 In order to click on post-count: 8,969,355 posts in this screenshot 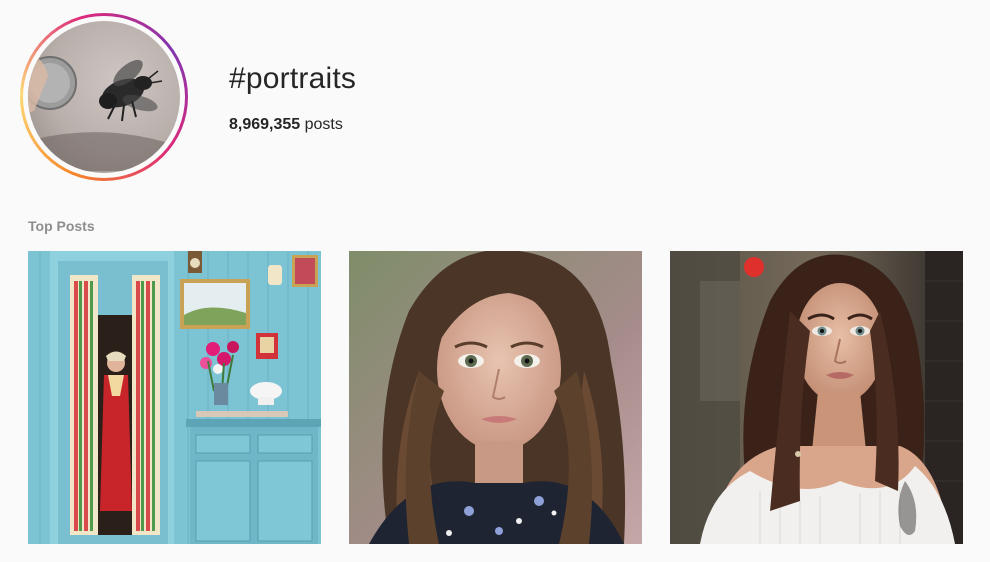, I will do `click(286, 125)`.